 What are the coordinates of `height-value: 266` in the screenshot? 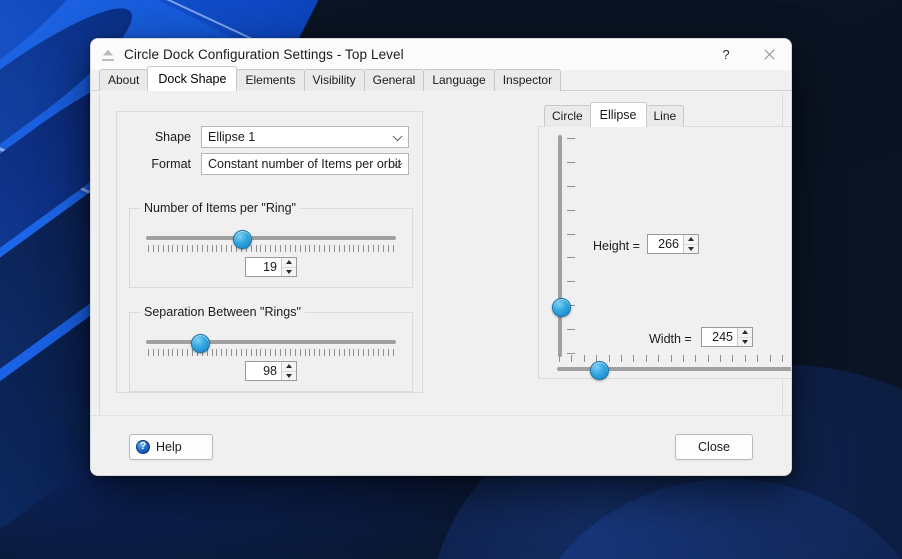 It's located at (668, 244).